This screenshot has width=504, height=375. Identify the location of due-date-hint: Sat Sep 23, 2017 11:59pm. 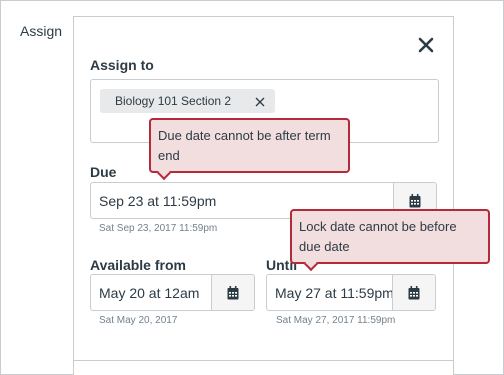
(158, 228).